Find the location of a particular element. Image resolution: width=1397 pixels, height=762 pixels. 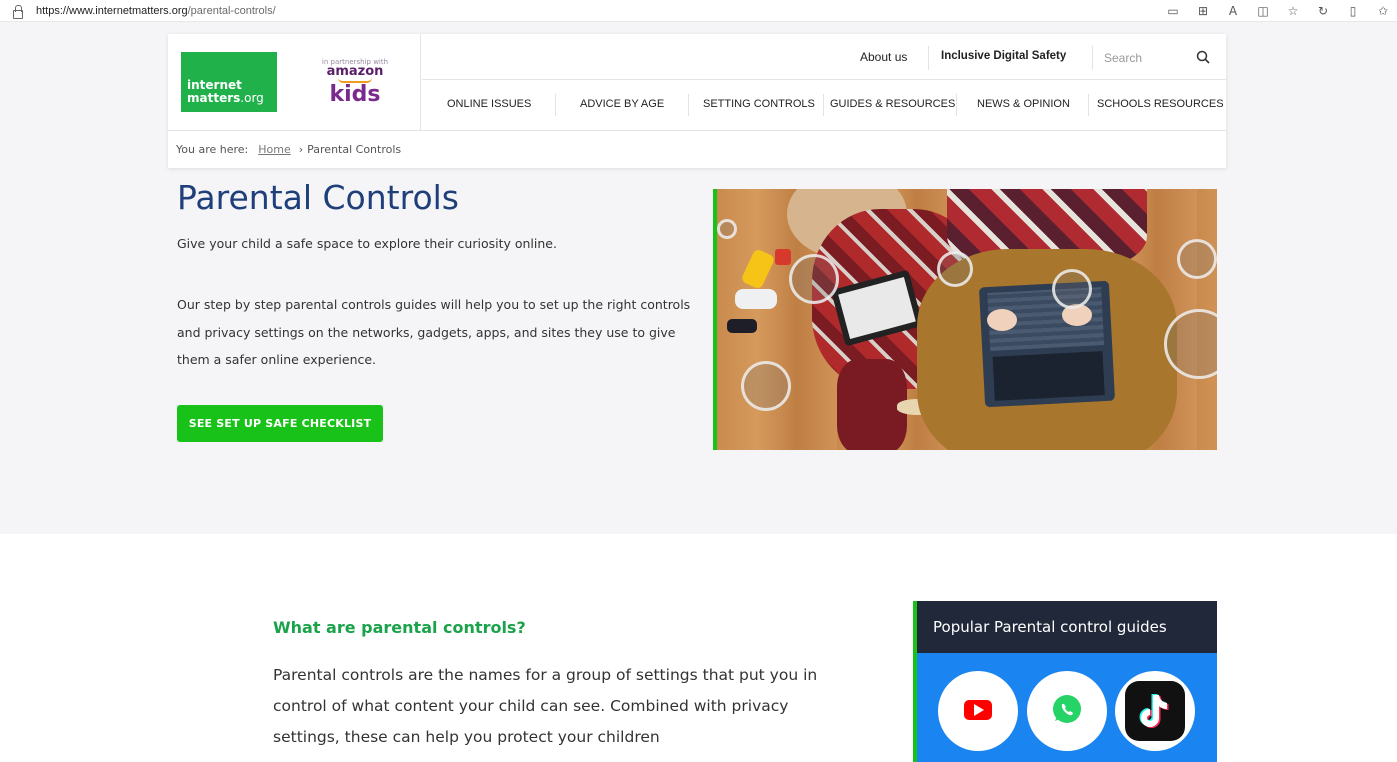

nav-guides-resources: GUIDES & RESOURCES is located at coordinates (892, 104).